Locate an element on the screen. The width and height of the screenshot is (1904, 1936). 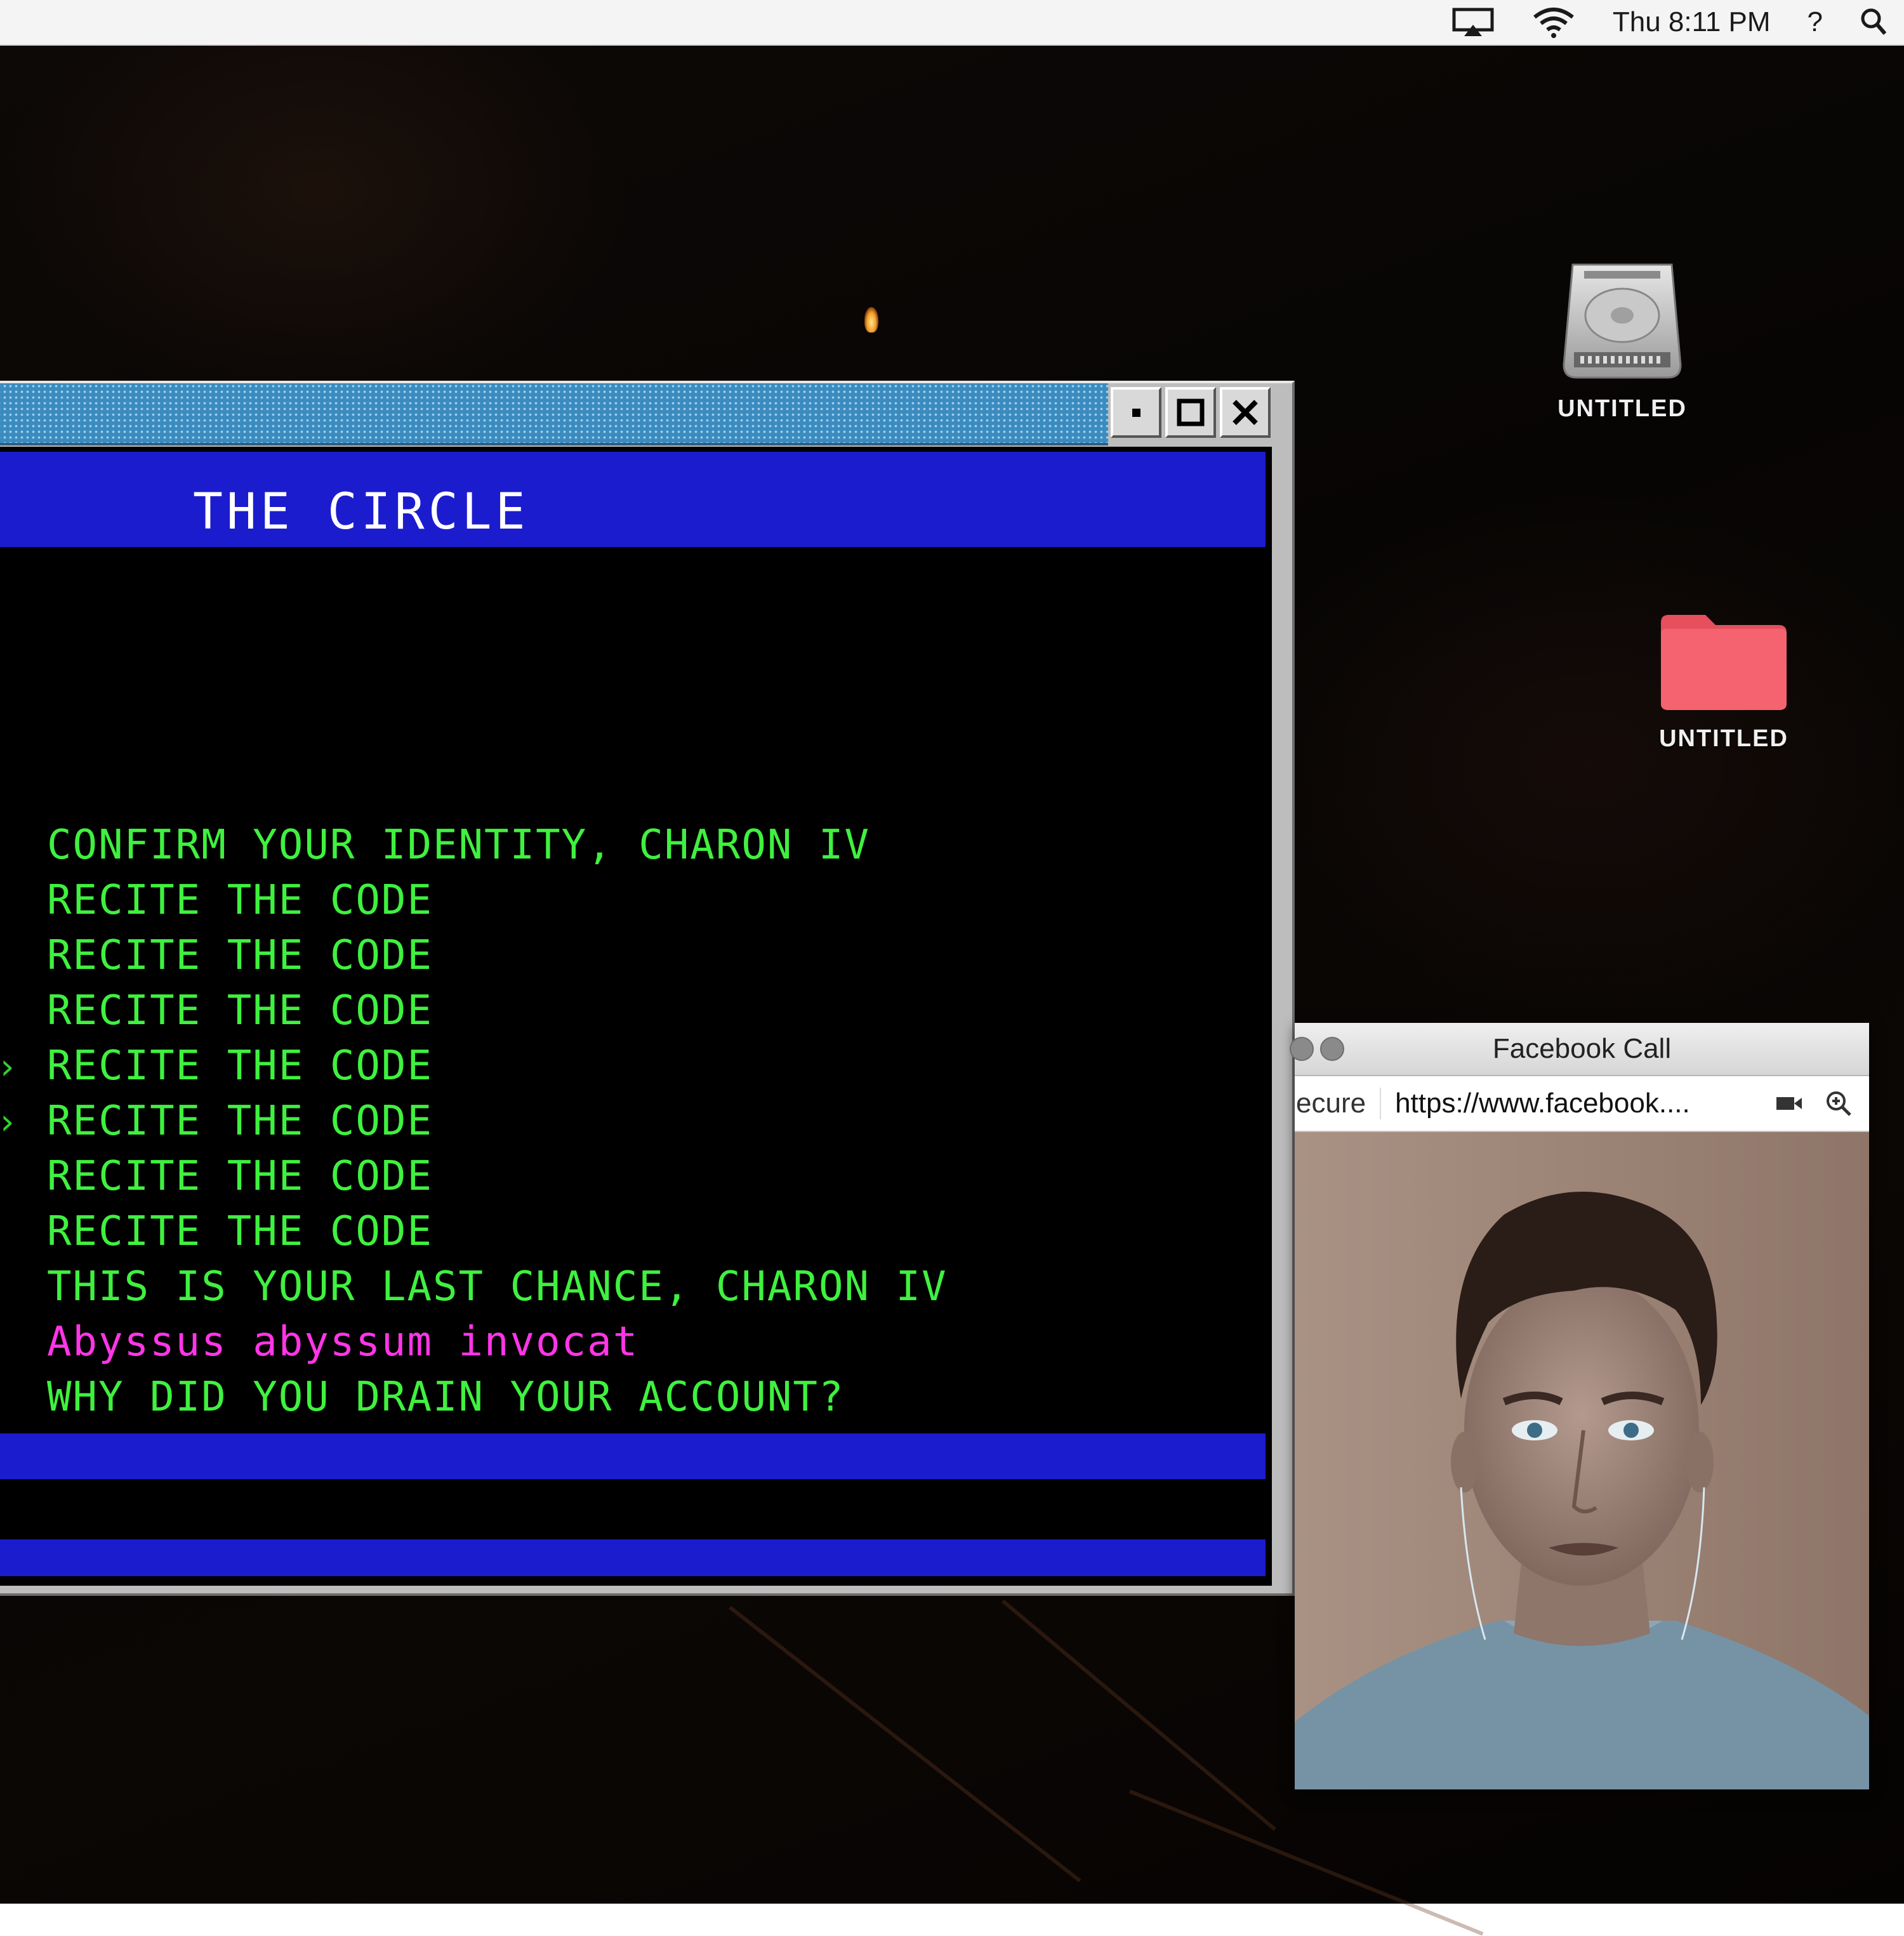
video-feed is located at coordinates (1582, 1460).